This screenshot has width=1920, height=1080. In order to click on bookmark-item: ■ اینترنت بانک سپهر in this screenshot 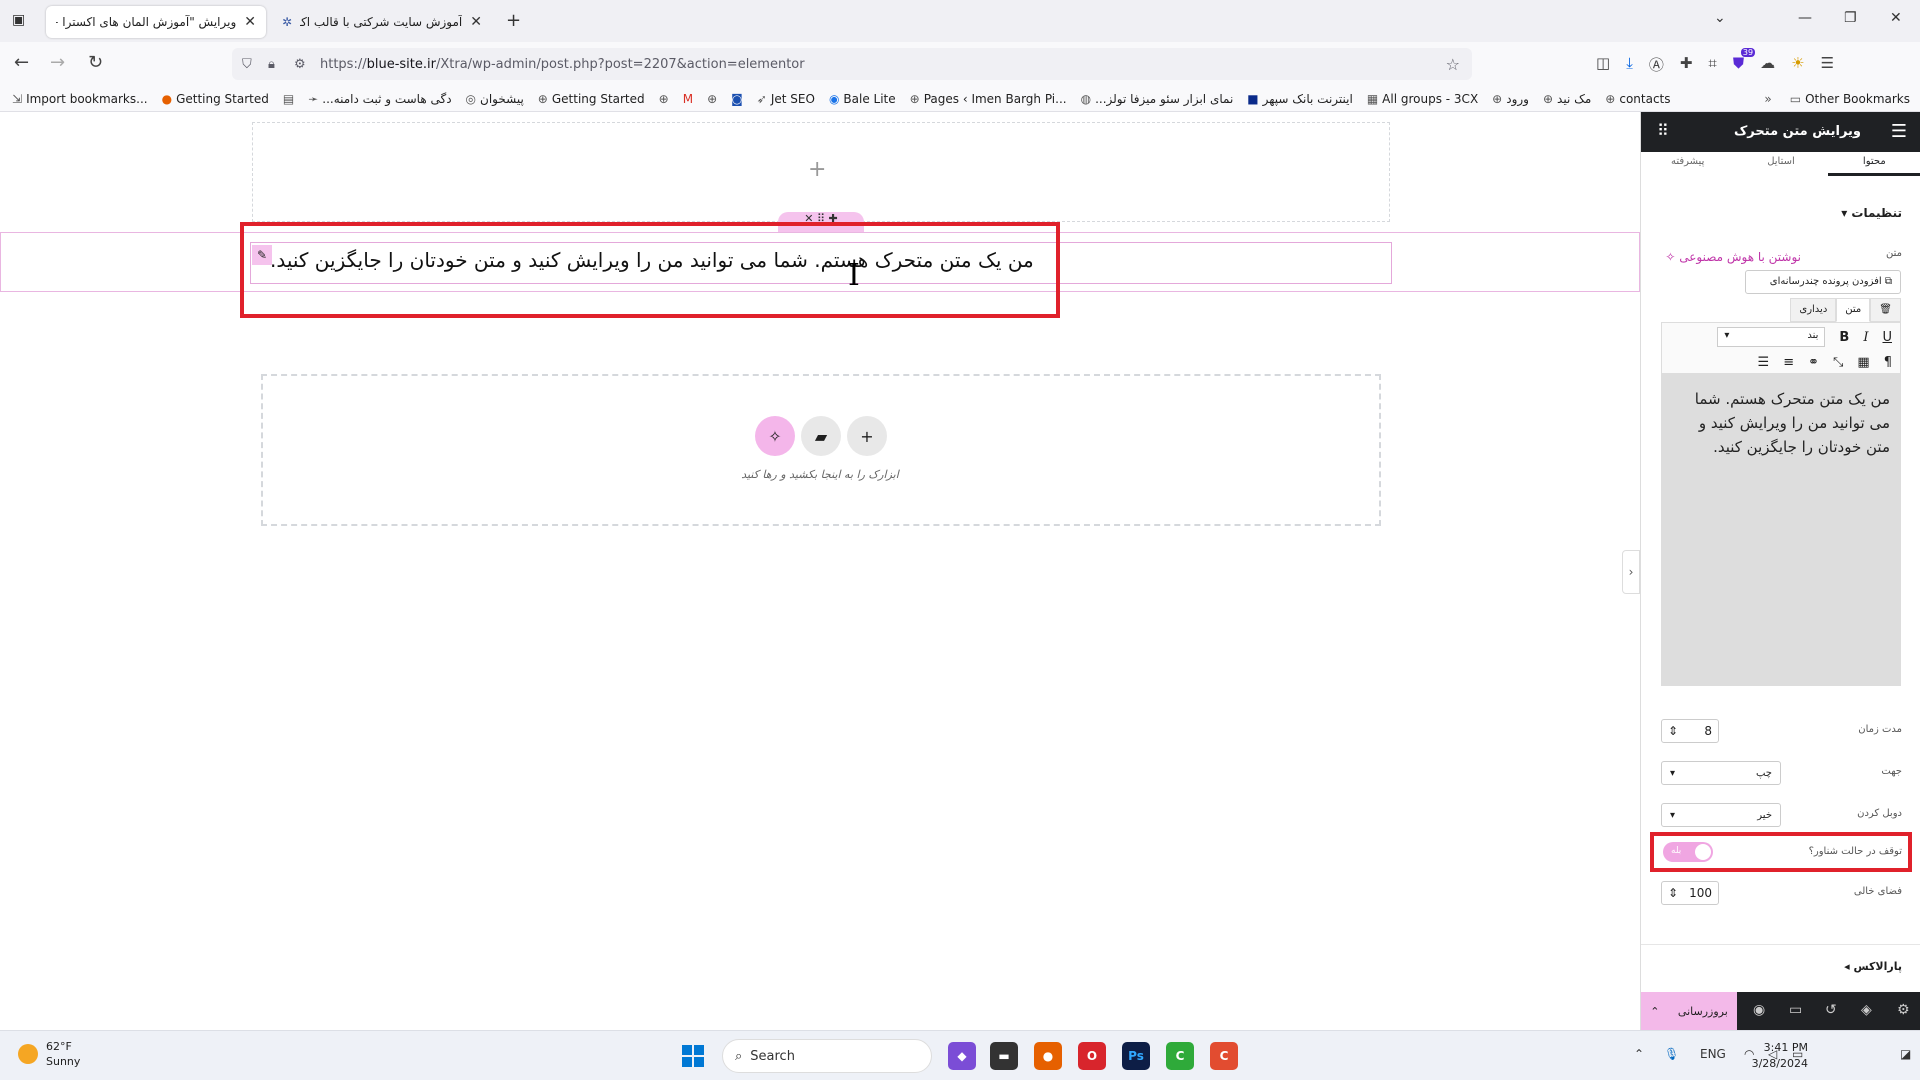, I will do `click(1300, 99)`.